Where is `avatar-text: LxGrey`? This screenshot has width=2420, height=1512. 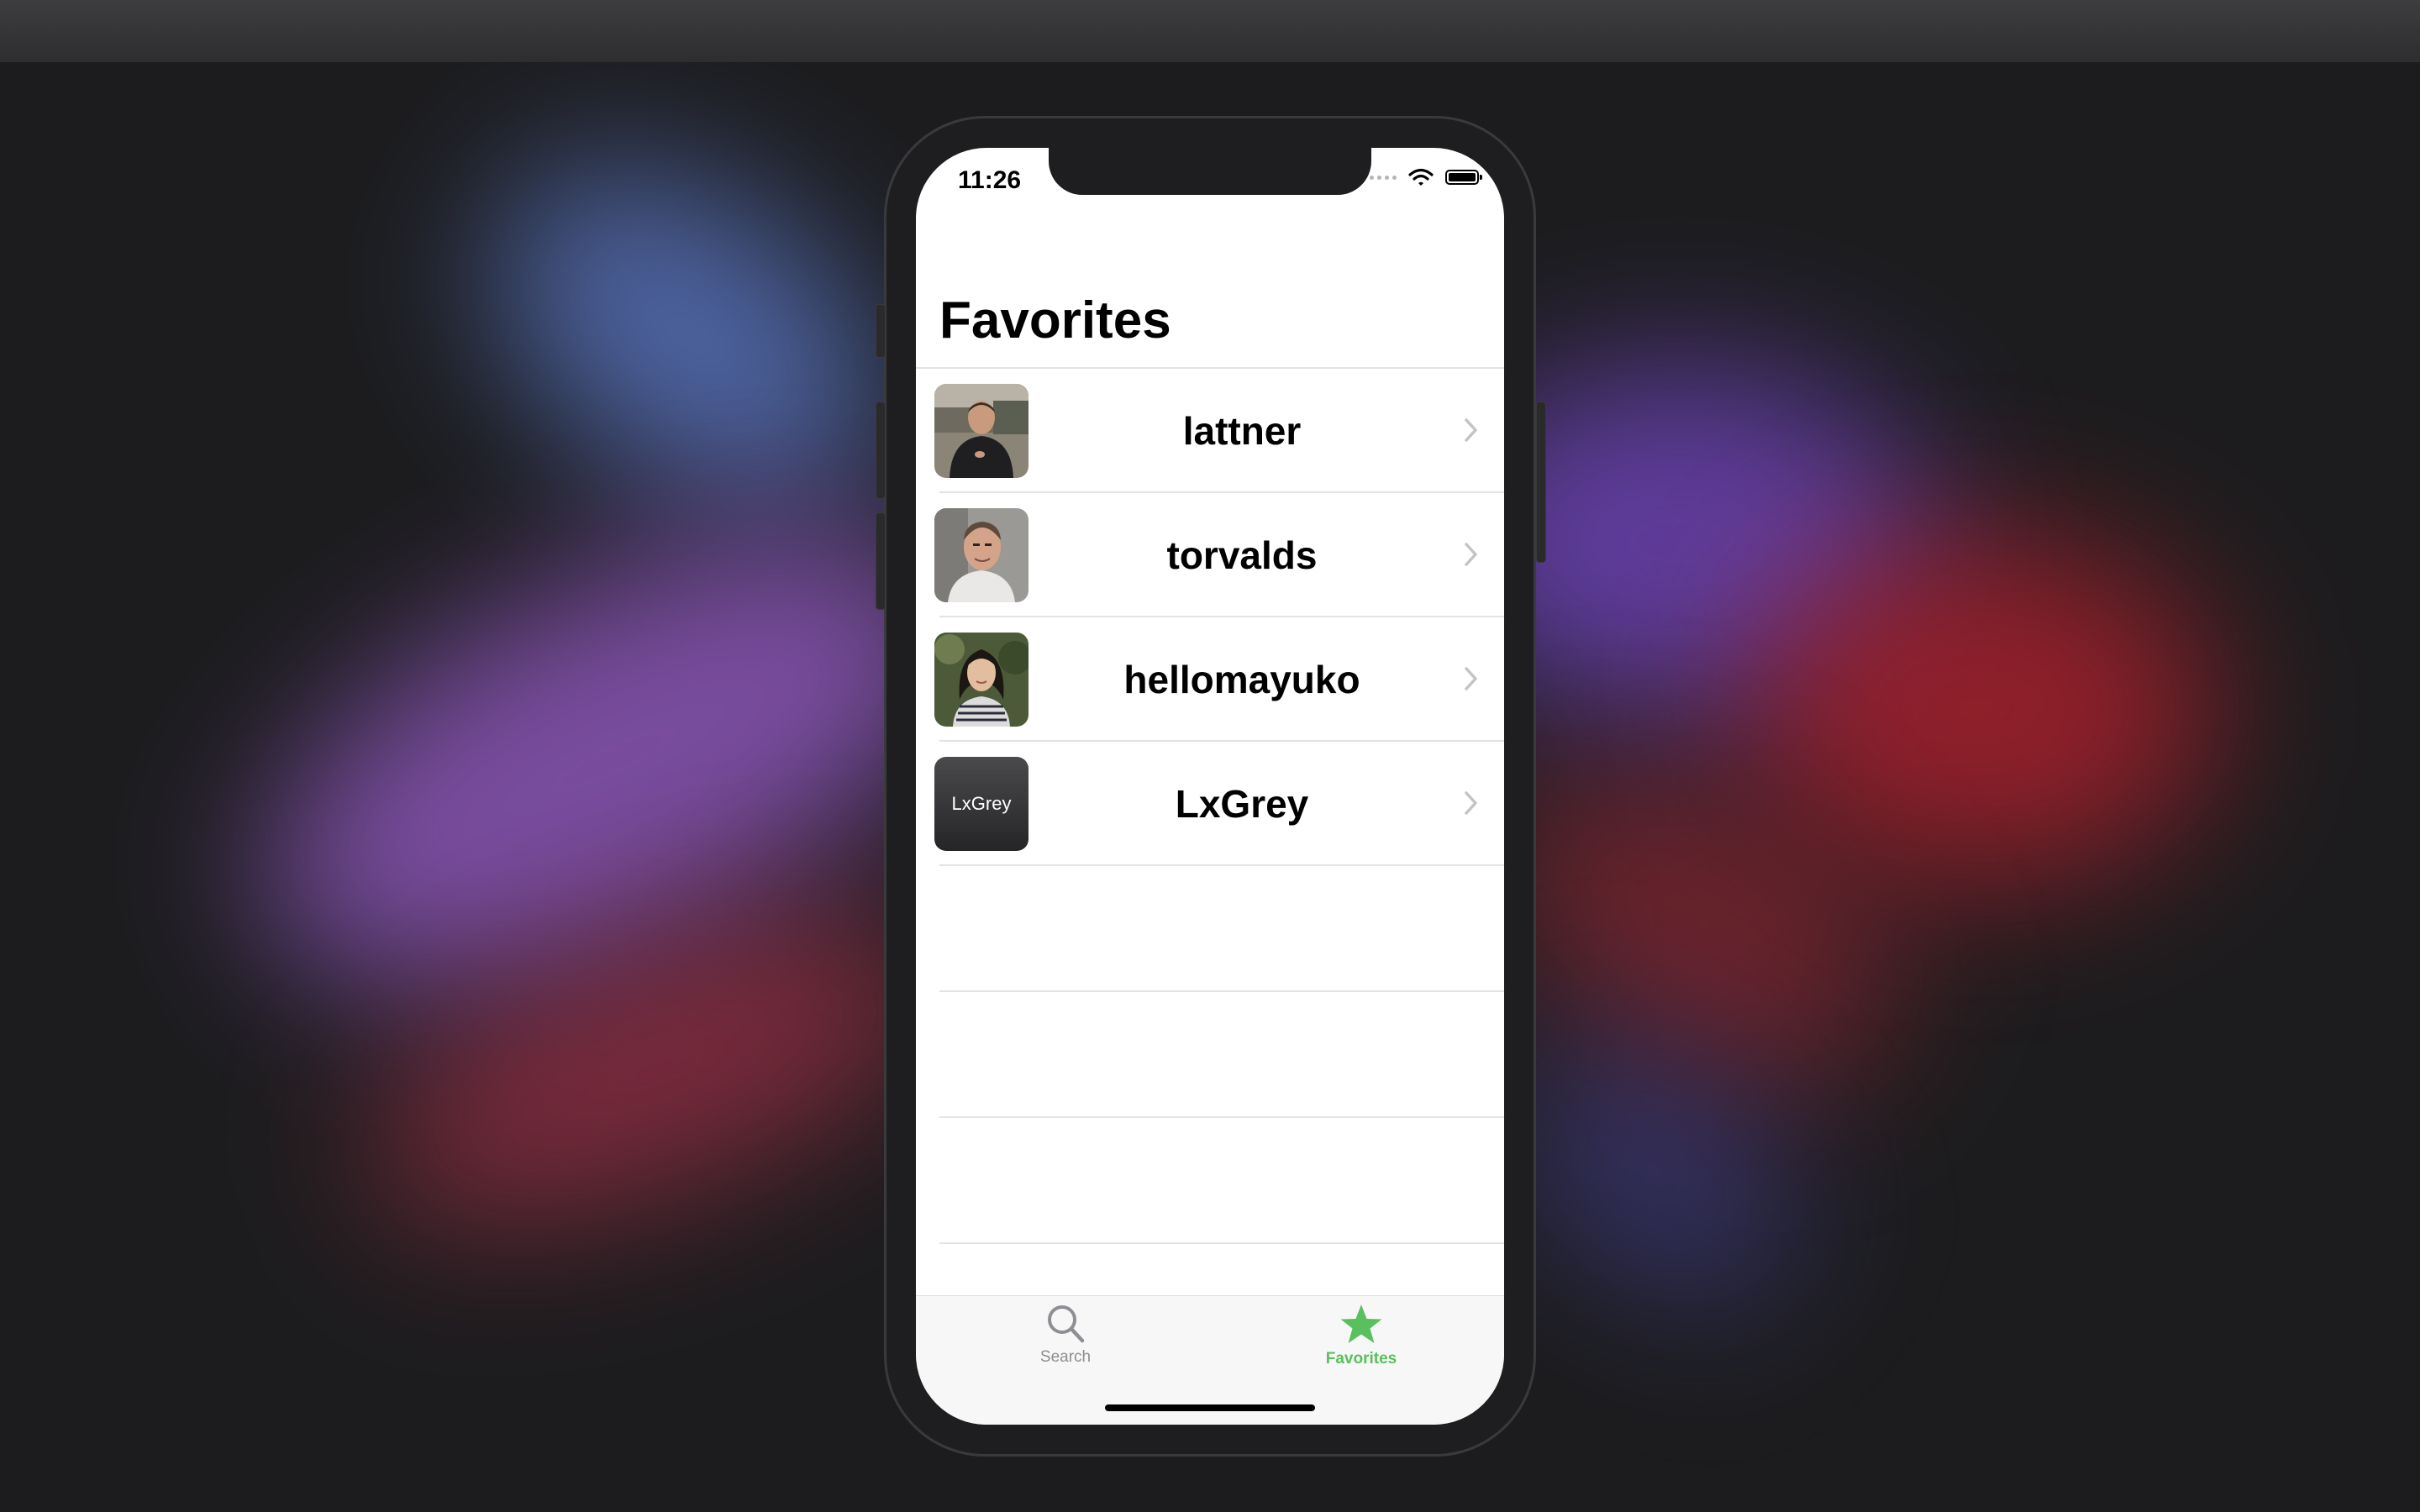
avatar-text: LxGrey is located at coordinates (982, 803).